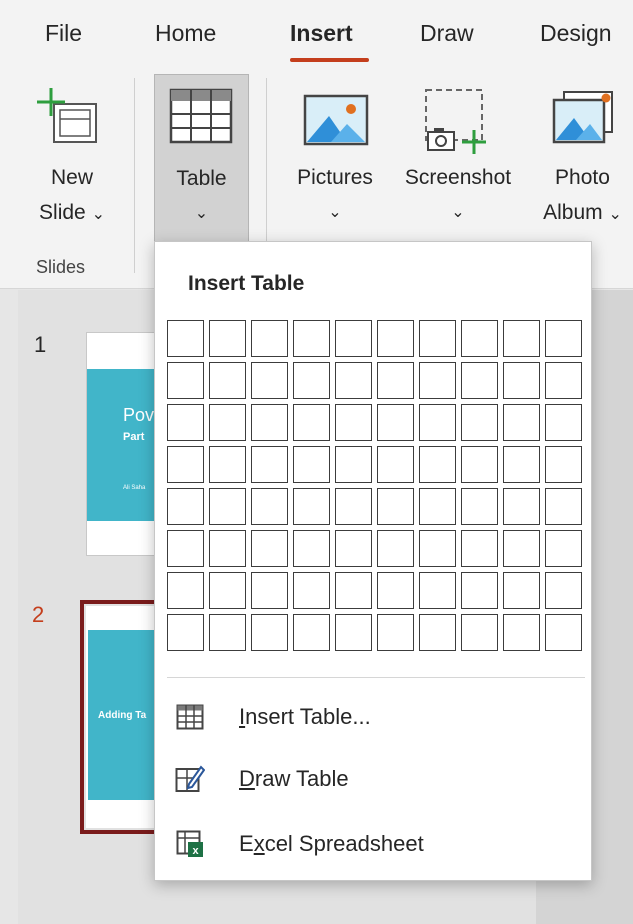 Image resolution: width=633 pixels, height=924 pixels. What do you see at coordinates (329, 60) in the screenshot?
I see `active-tab-indicator` at bounding box center [329, 60].